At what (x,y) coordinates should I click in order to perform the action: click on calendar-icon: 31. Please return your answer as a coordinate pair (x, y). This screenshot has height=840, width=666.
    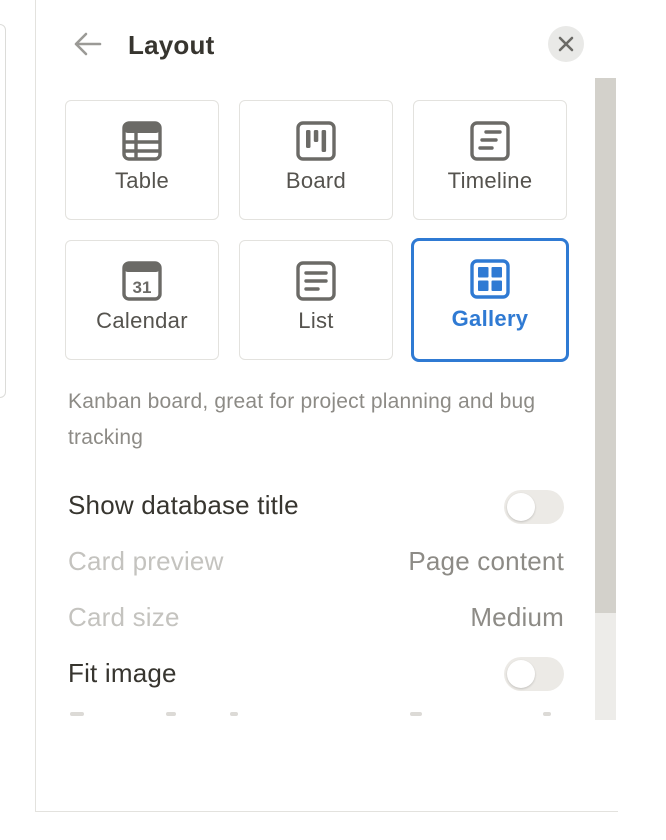
    Looking at the image, I should click on (142, 281).